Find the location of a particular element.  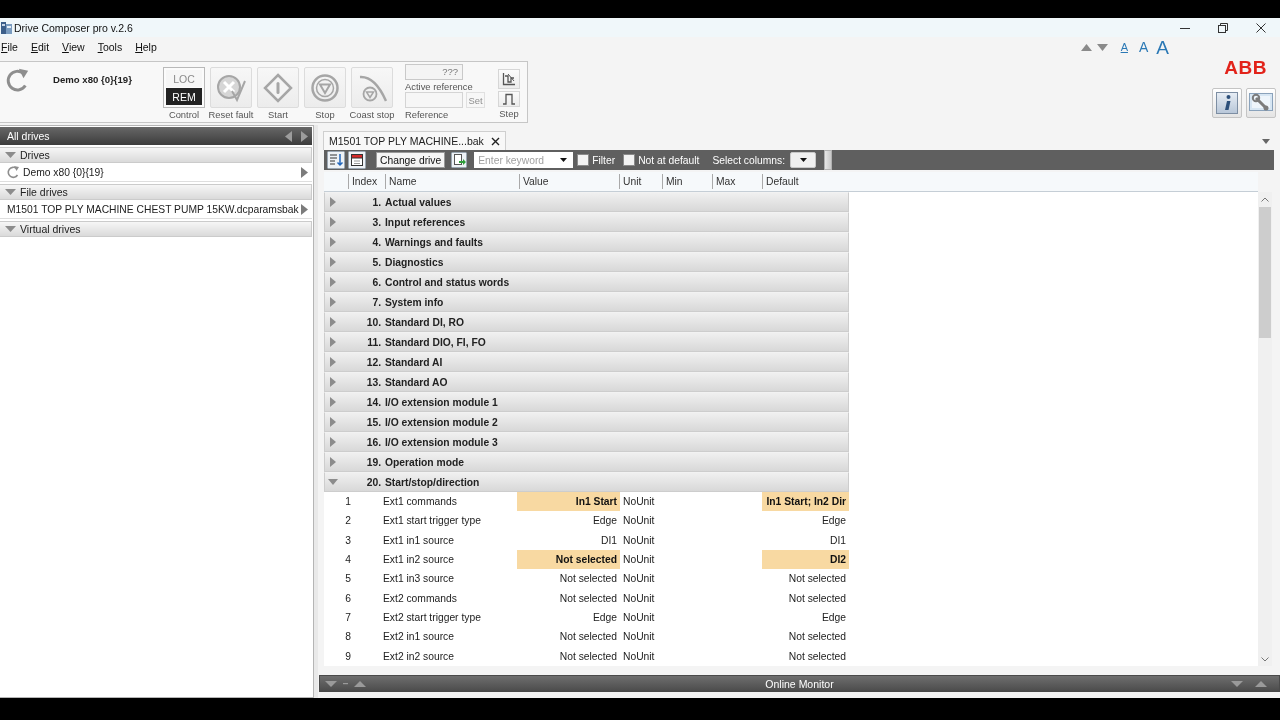

toolbar-label: Select columns: is located at coordinates (749, 160).